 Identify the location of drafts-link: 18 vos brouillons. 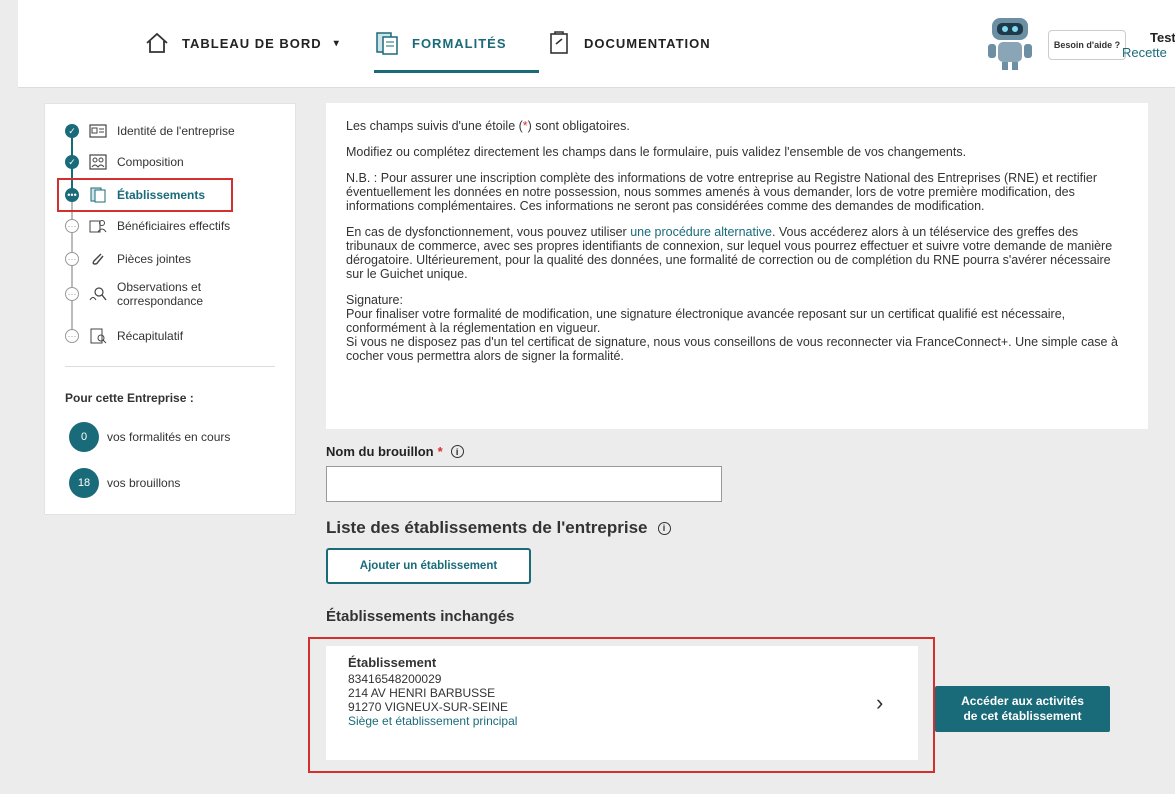
(124, 483).